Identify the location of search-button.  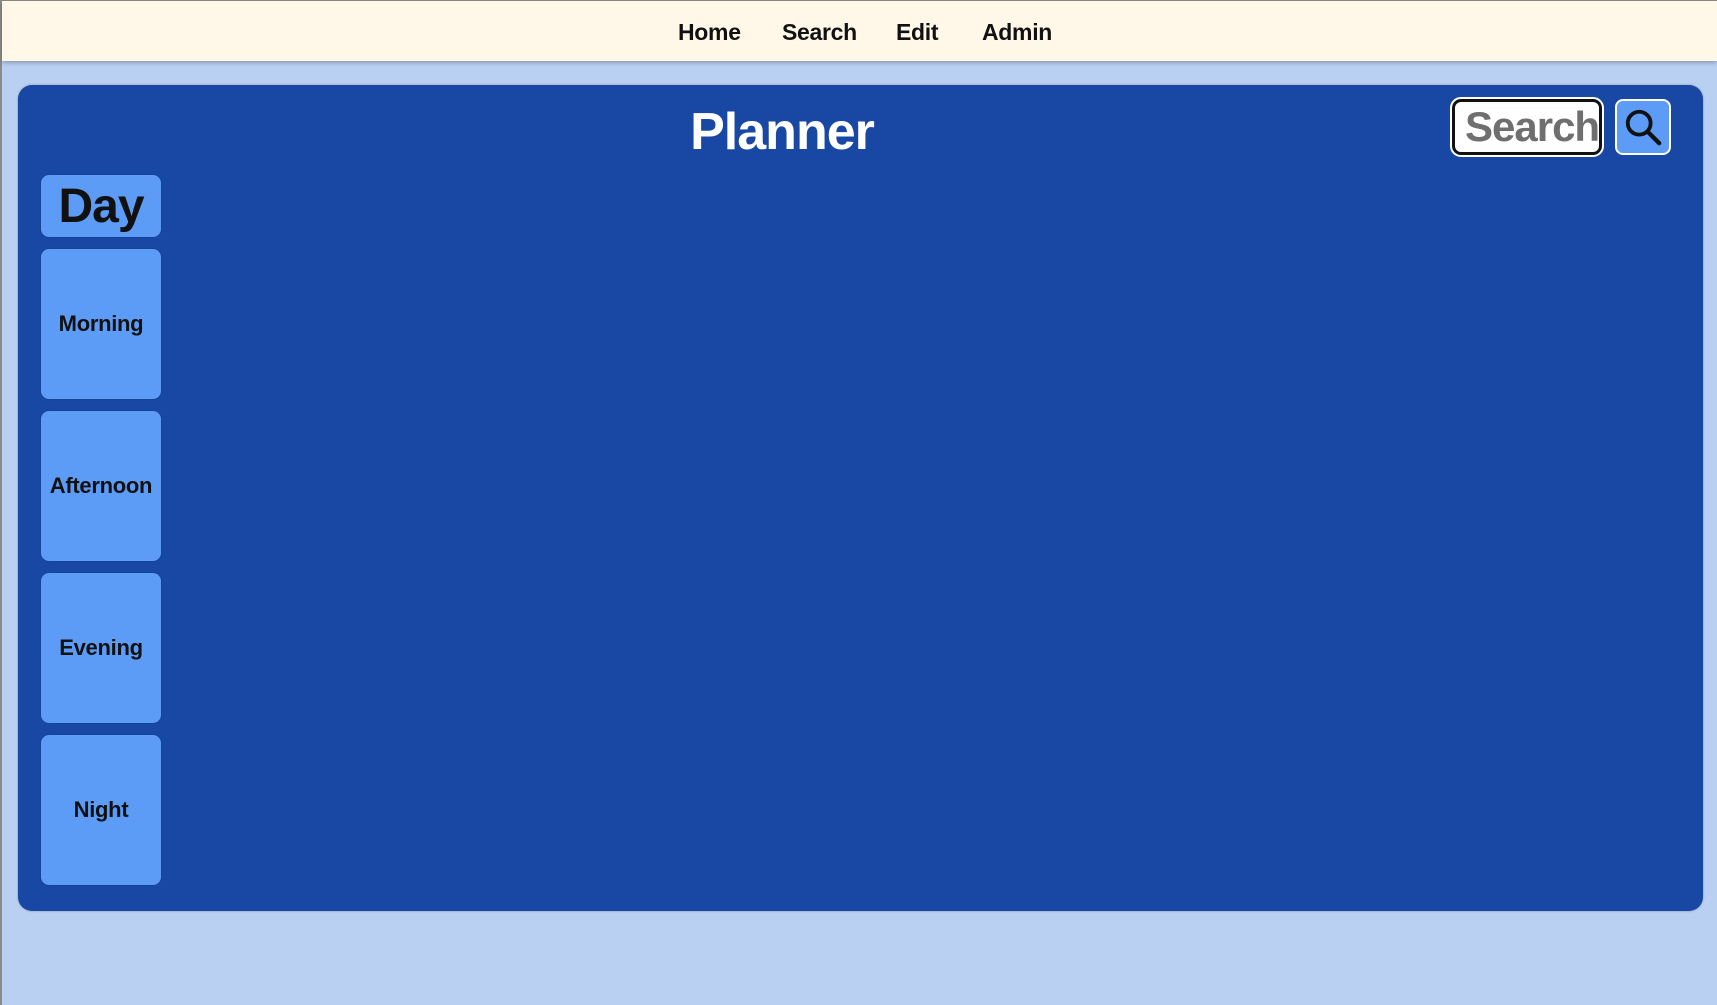
(1643, 127).